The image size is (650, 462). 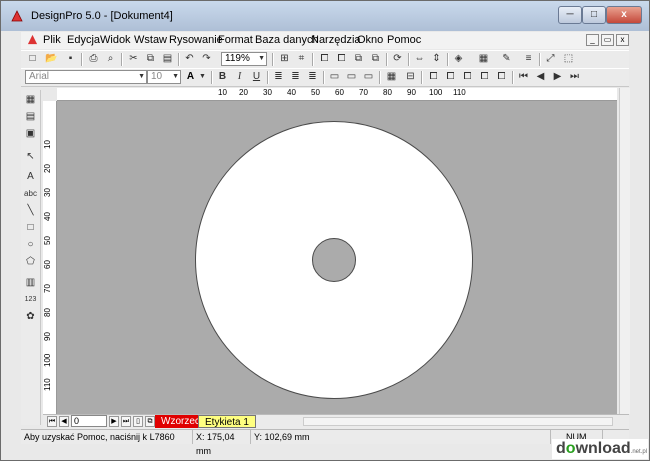 What do you see at coordinates (150, 59) in the screenshot?
I see `copy-icon: ⧉` at bounding box center [150, 59].